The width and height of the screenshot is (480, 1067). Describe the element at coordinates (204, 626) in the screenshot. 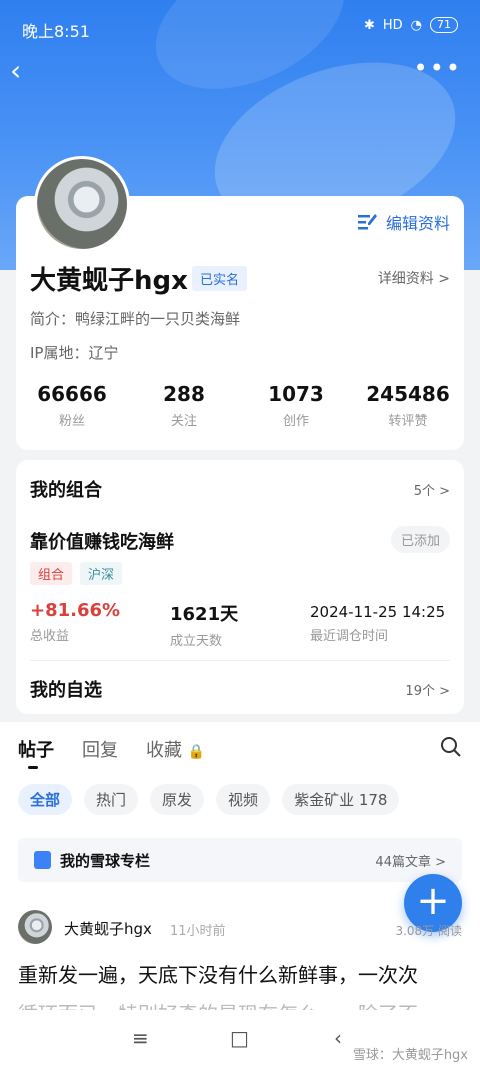

I see `days-established: 1621天 成立天数` at that location.